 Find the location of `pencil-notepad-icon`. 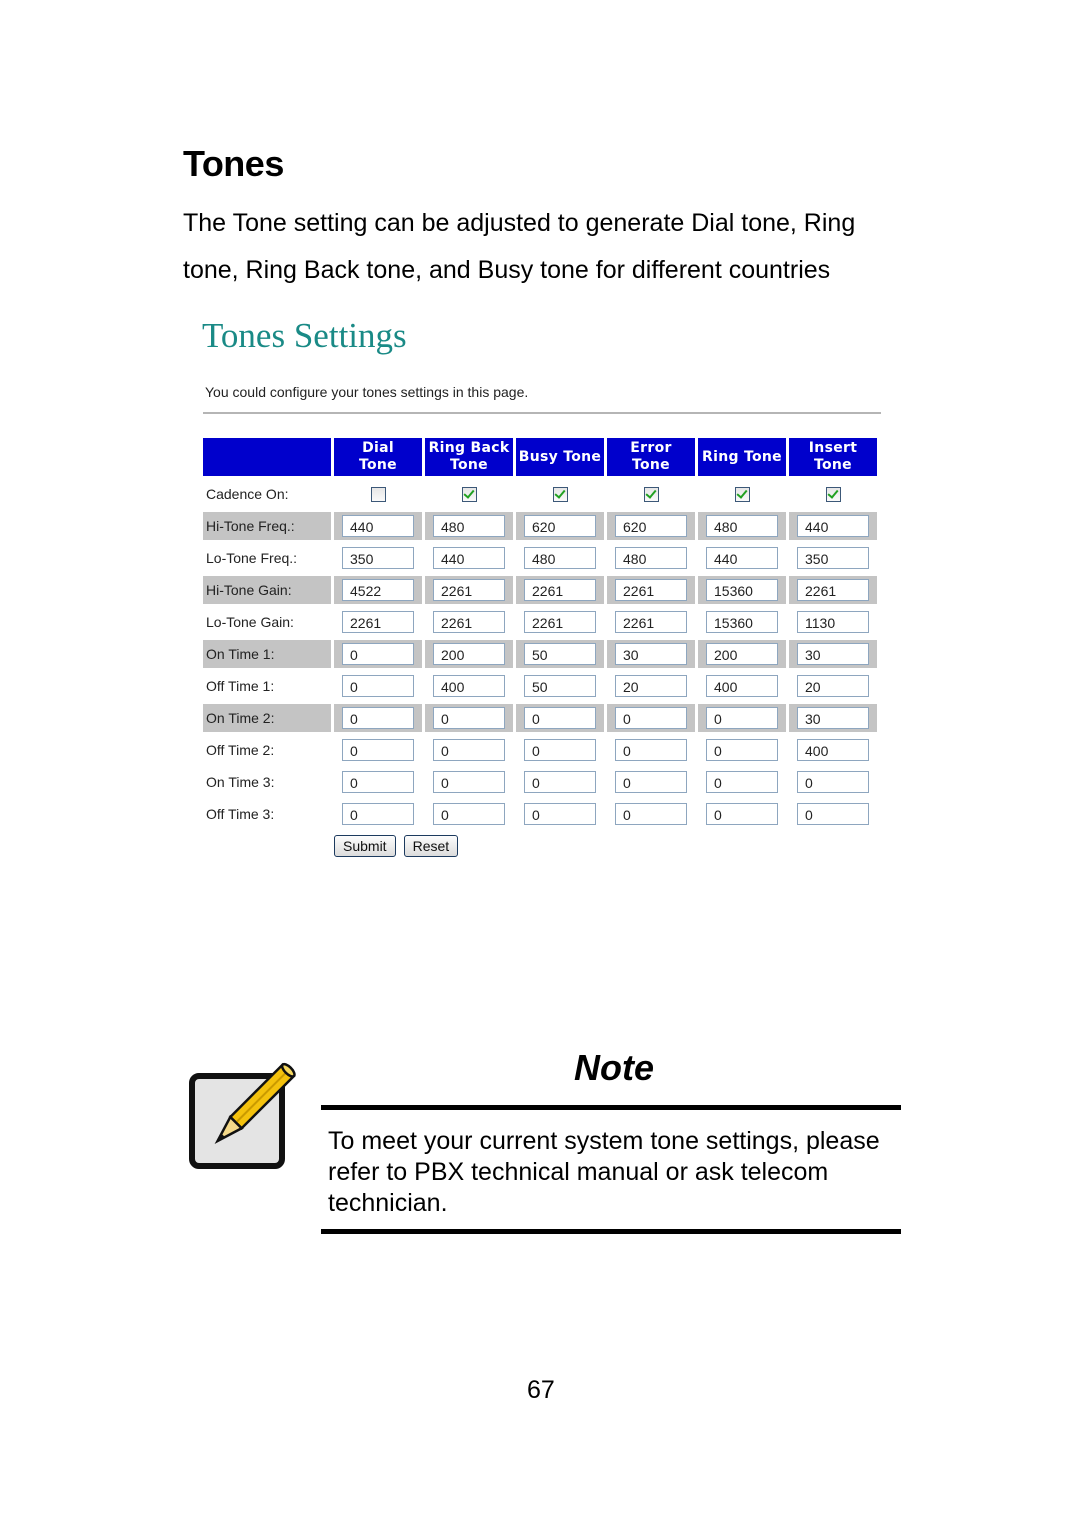

pencil-notepad-icon is located at coordinates (242, 1115).